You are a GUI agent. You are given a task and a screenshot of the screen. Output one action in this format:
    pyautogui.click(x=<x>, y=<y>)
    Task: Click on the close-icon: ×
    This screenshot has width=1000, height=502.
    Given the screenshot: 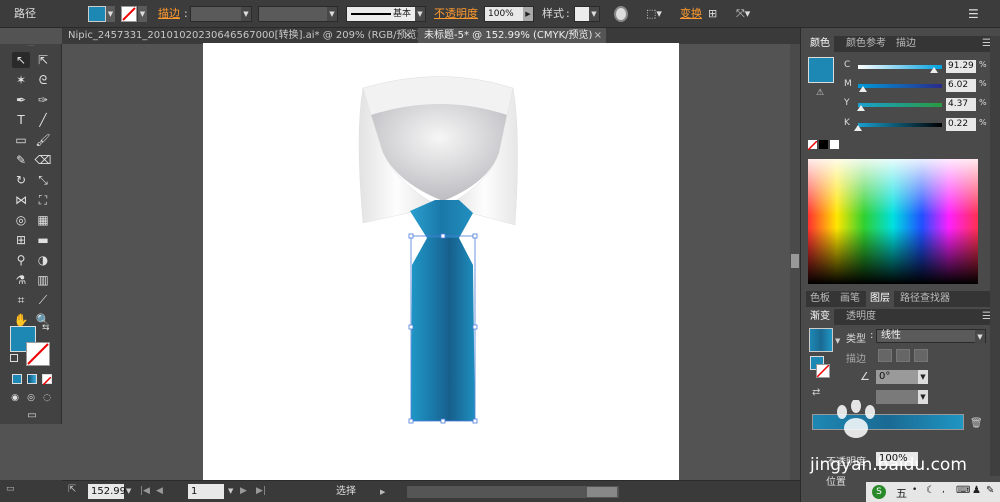 What is the action you would take?
    pyautogui.click(x=408, y=36)
    